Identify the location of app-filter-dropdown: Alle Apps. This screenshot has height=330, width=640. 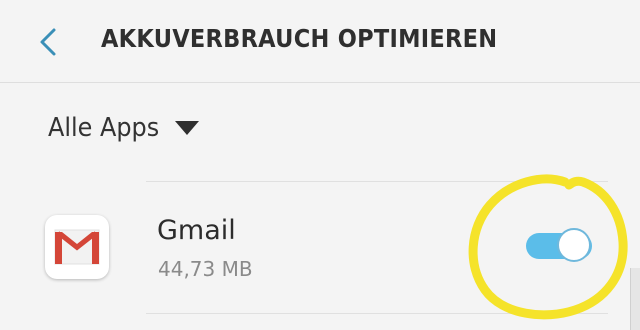
(123, 128).